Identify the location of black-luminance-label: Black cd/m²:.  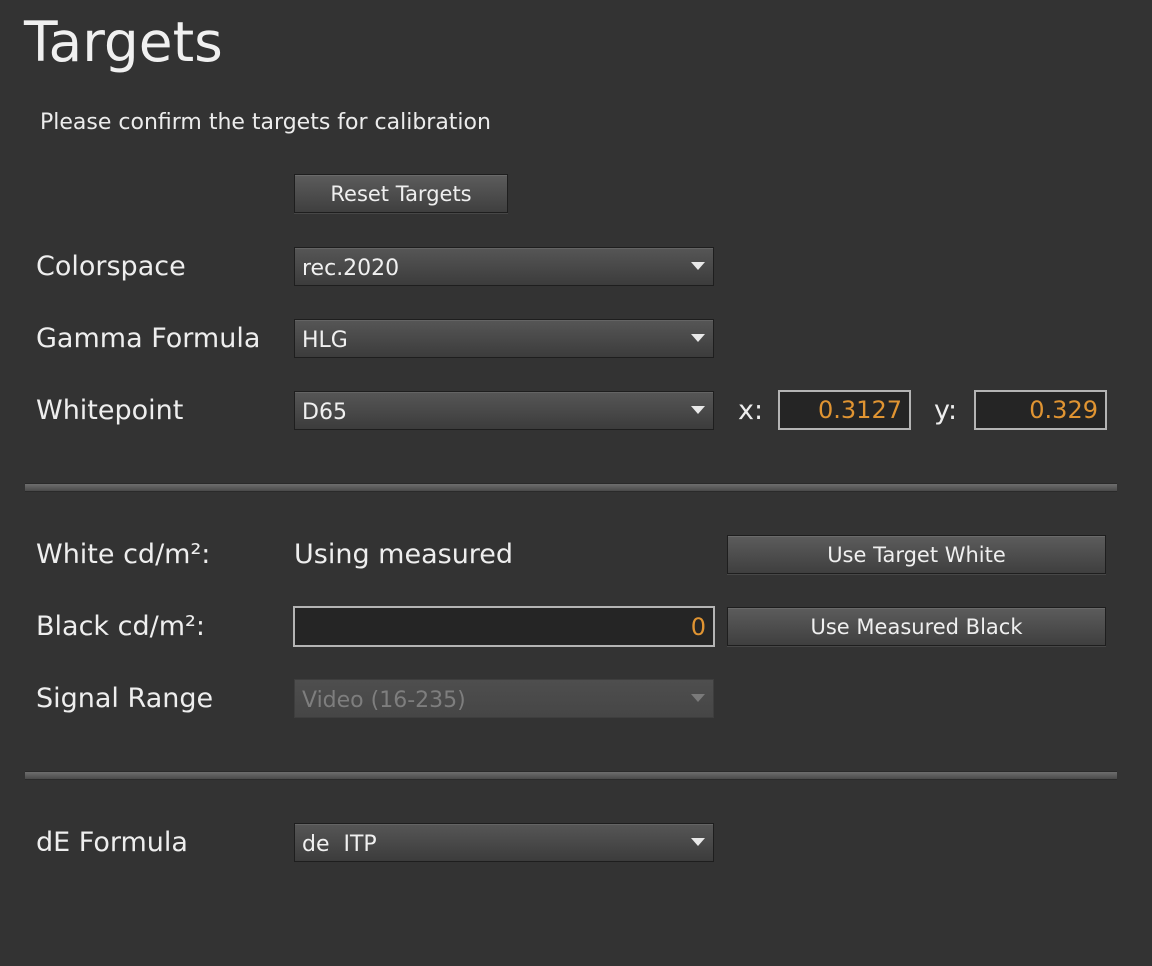
(120, 626).